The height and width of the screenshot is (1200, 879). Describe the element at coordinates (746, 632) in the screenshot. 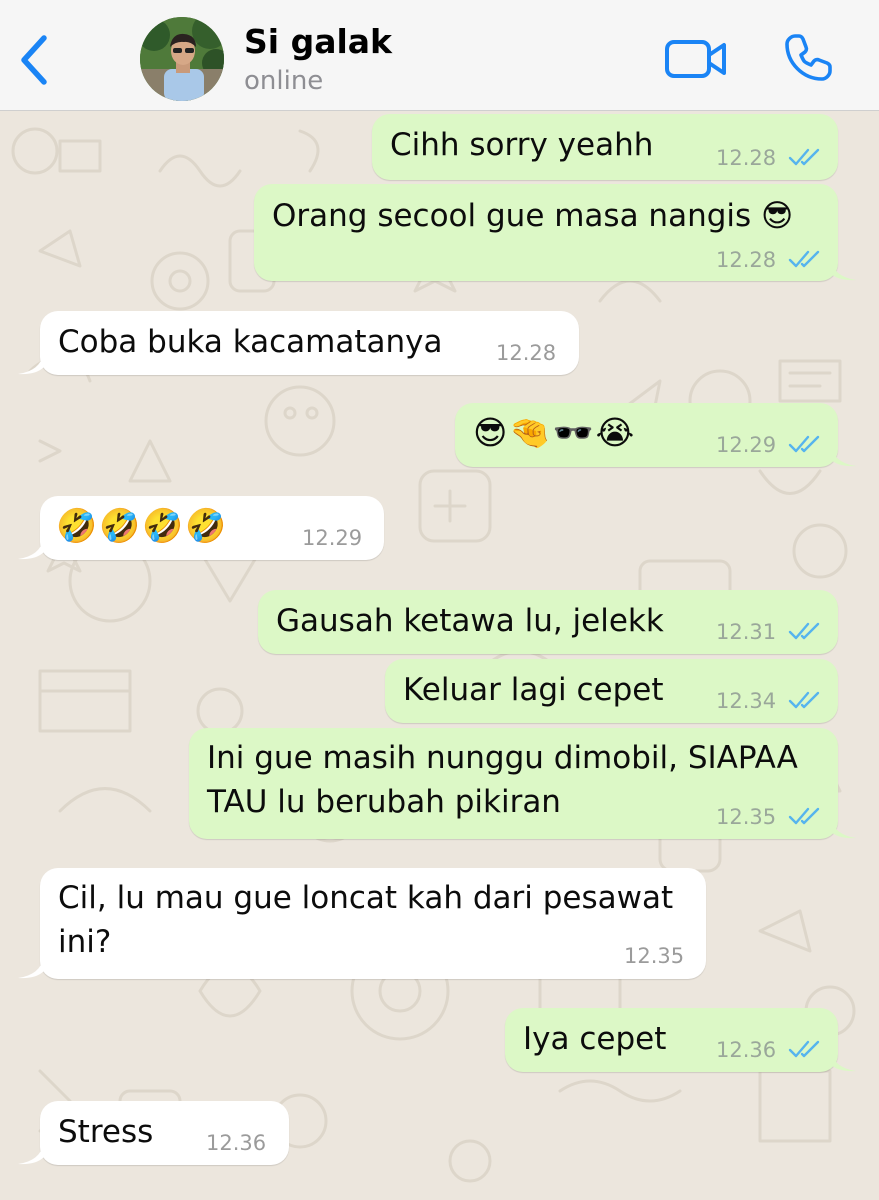

I see `message-time: 12.31` at that location.